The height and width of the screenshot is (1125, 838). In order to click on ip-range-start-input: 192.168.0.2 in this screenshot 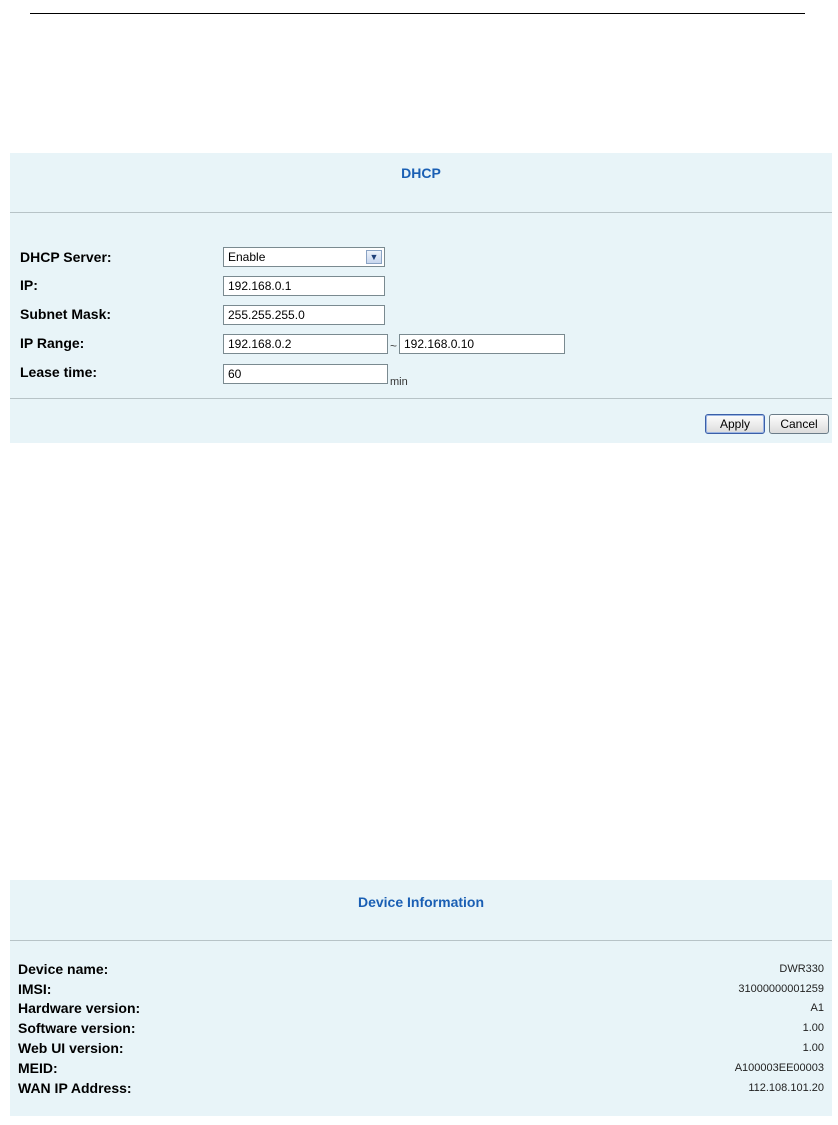, I will do `click(305, 344)`.